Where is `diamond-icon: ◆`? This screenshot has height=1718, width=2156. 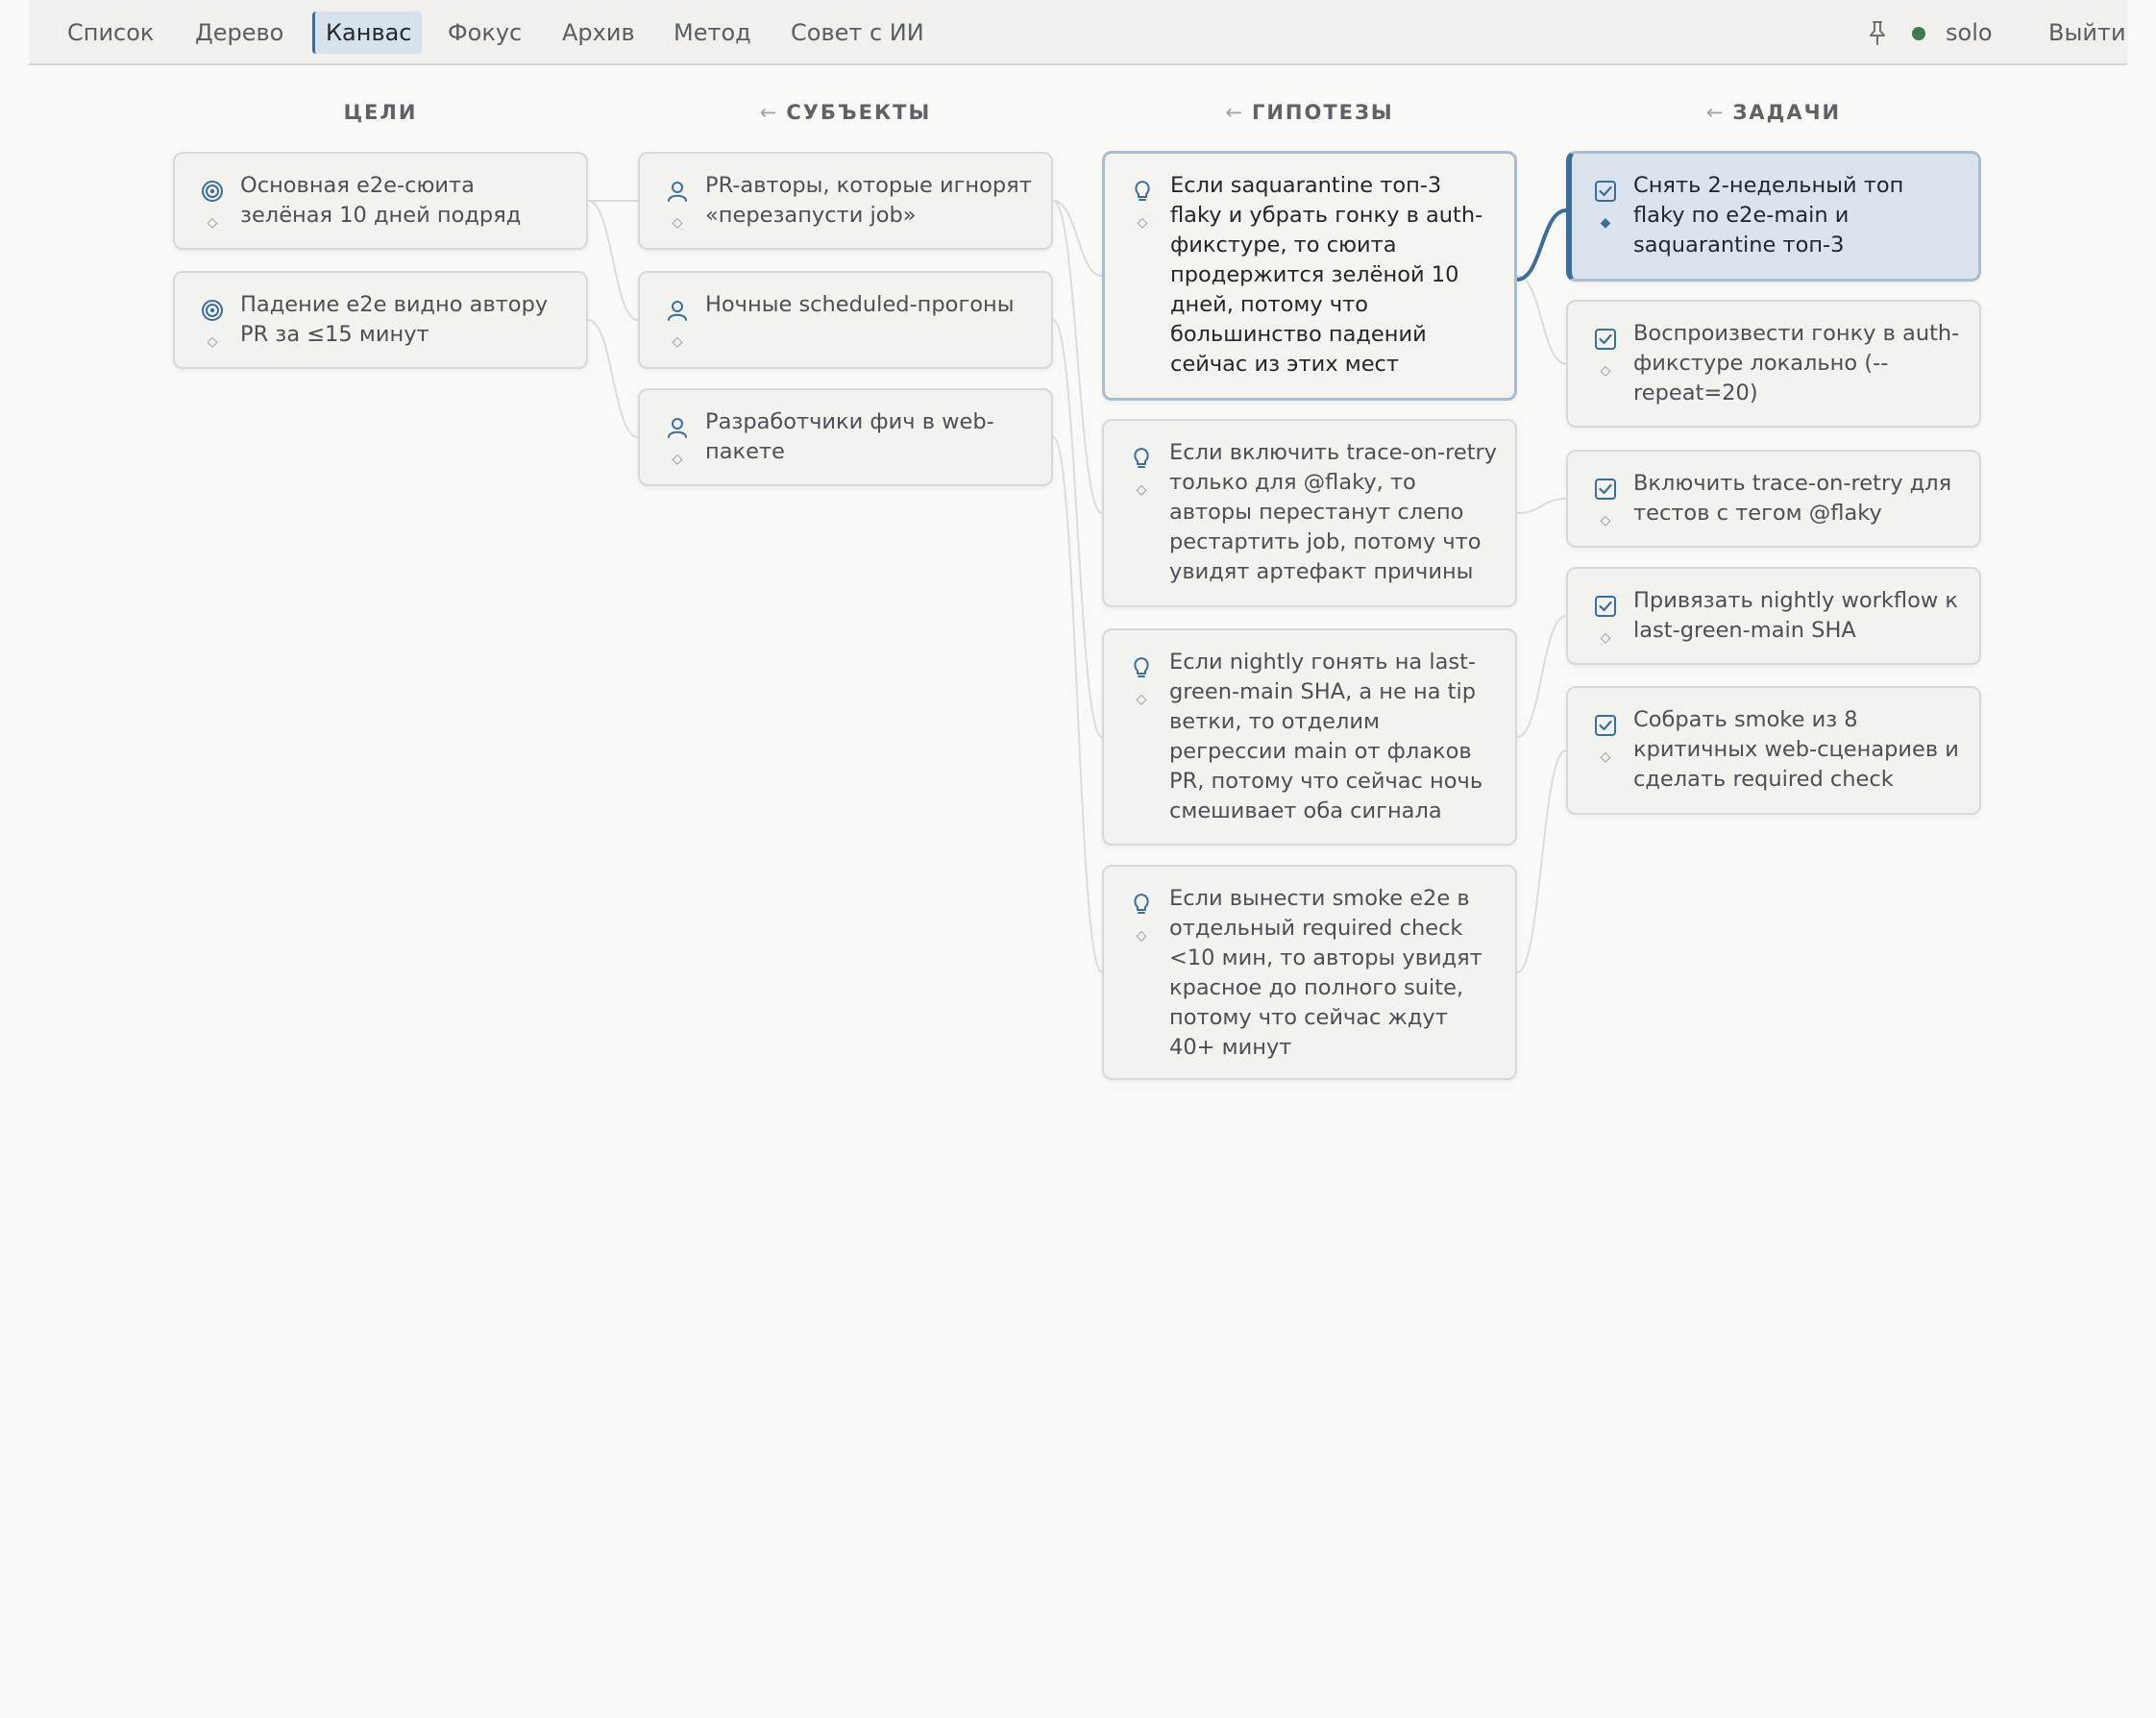 diamond-icon: ◆ is located at coordinates (1606, 223).